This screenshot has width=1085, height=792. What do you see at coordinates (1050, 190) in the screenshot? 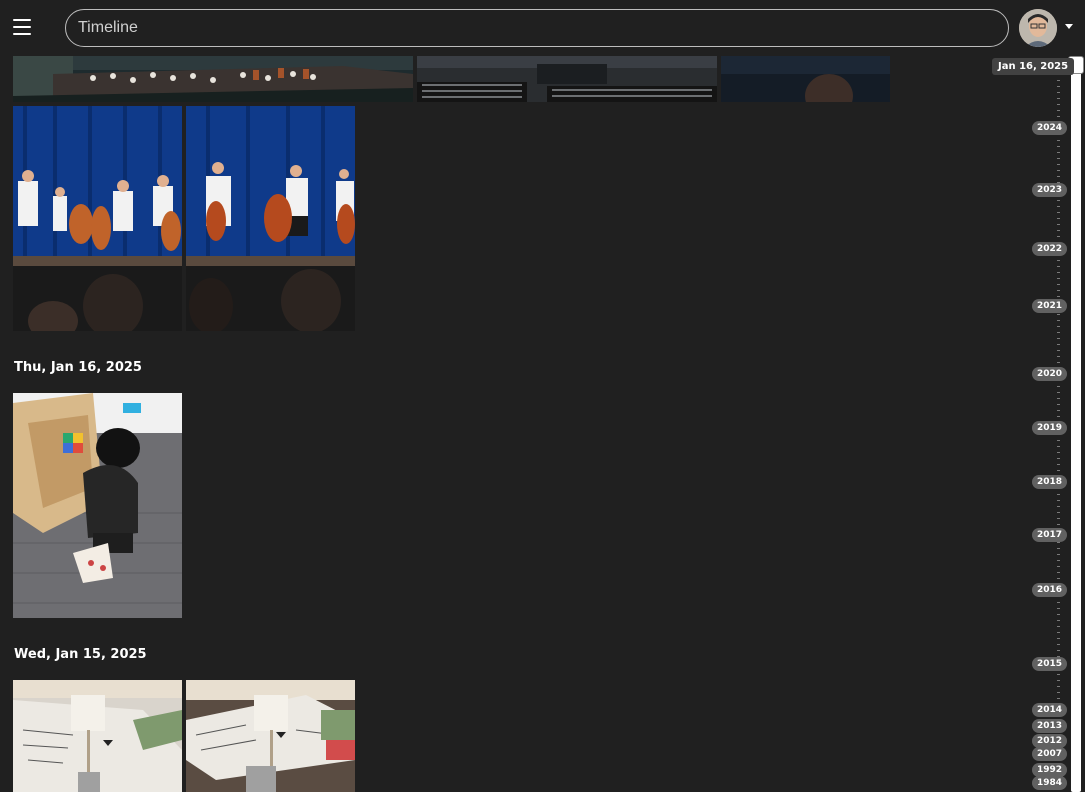
I see `year-marker-2023: 2023` at bounding box center [1050, 190].